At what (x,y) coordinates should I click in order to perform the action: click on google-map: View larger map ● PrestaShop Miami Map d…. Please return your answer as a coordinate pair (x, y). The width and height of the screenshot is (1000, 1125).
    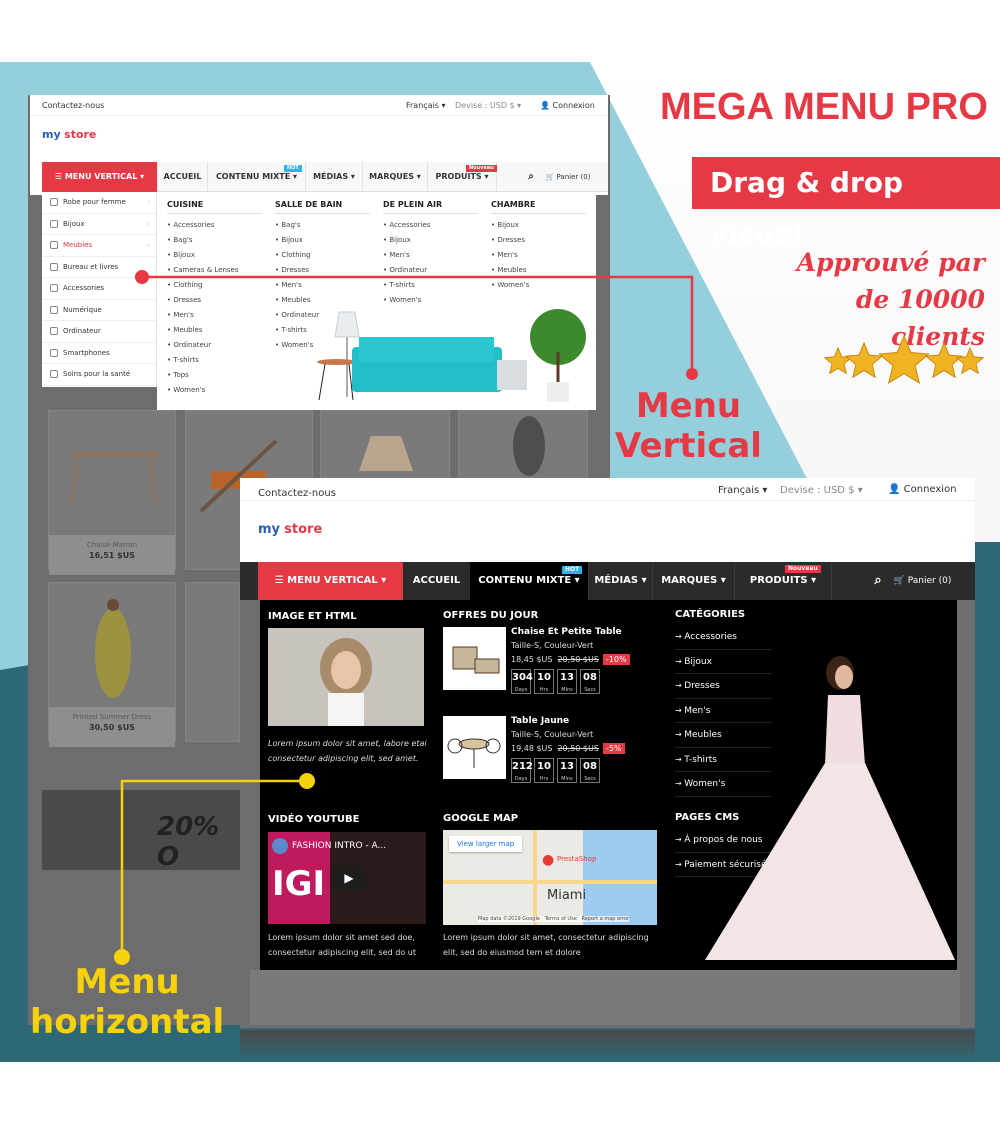
    Looking at the image, I should click on (550, 877).